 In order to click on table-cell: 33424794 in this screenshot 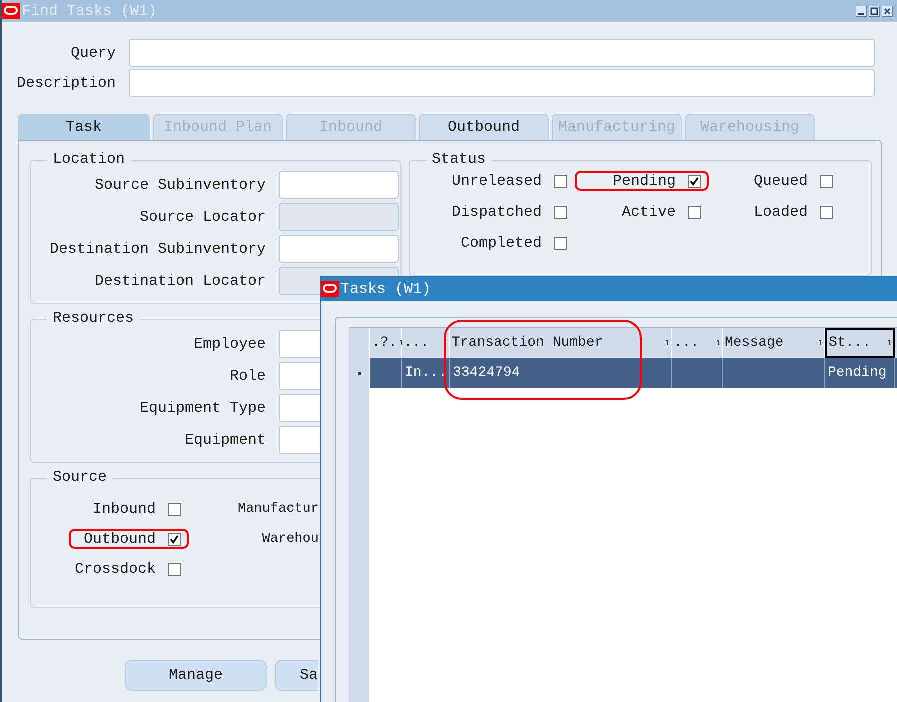, I will do `click(561, 373)`.